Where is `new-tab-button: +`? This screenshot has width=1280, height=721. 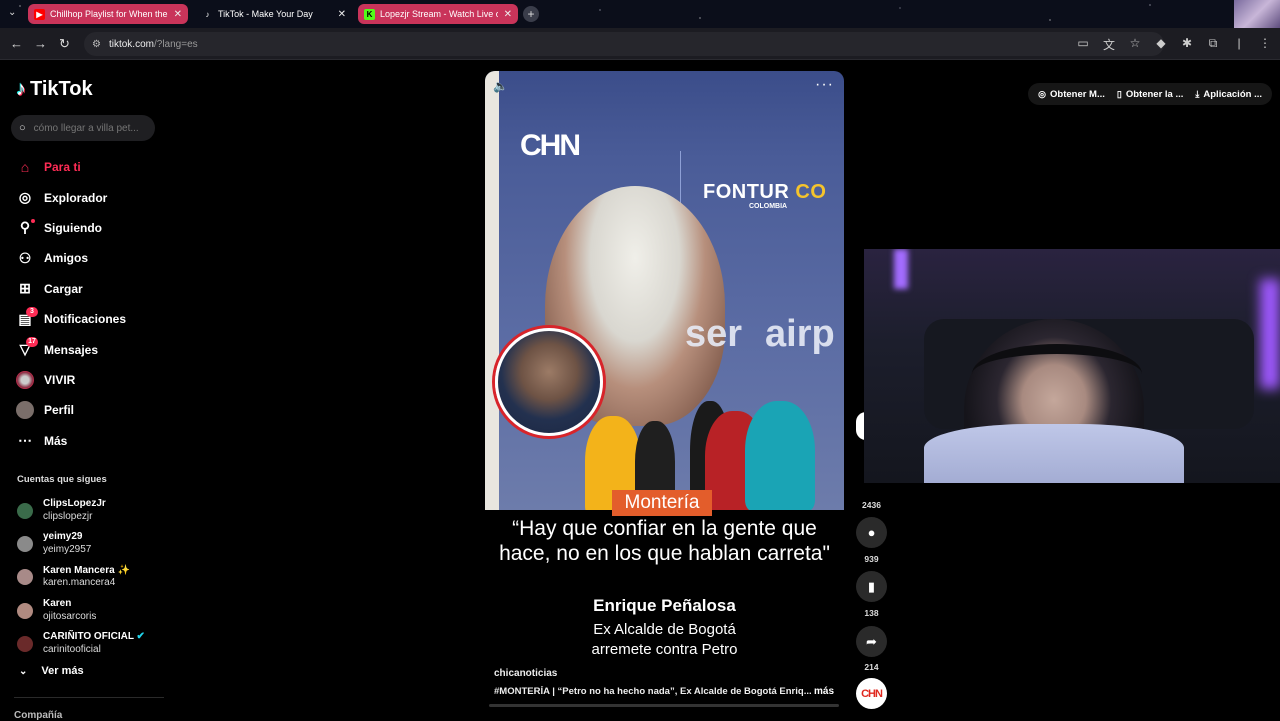
new-tab-button: + is located at coordinates (531, 14).